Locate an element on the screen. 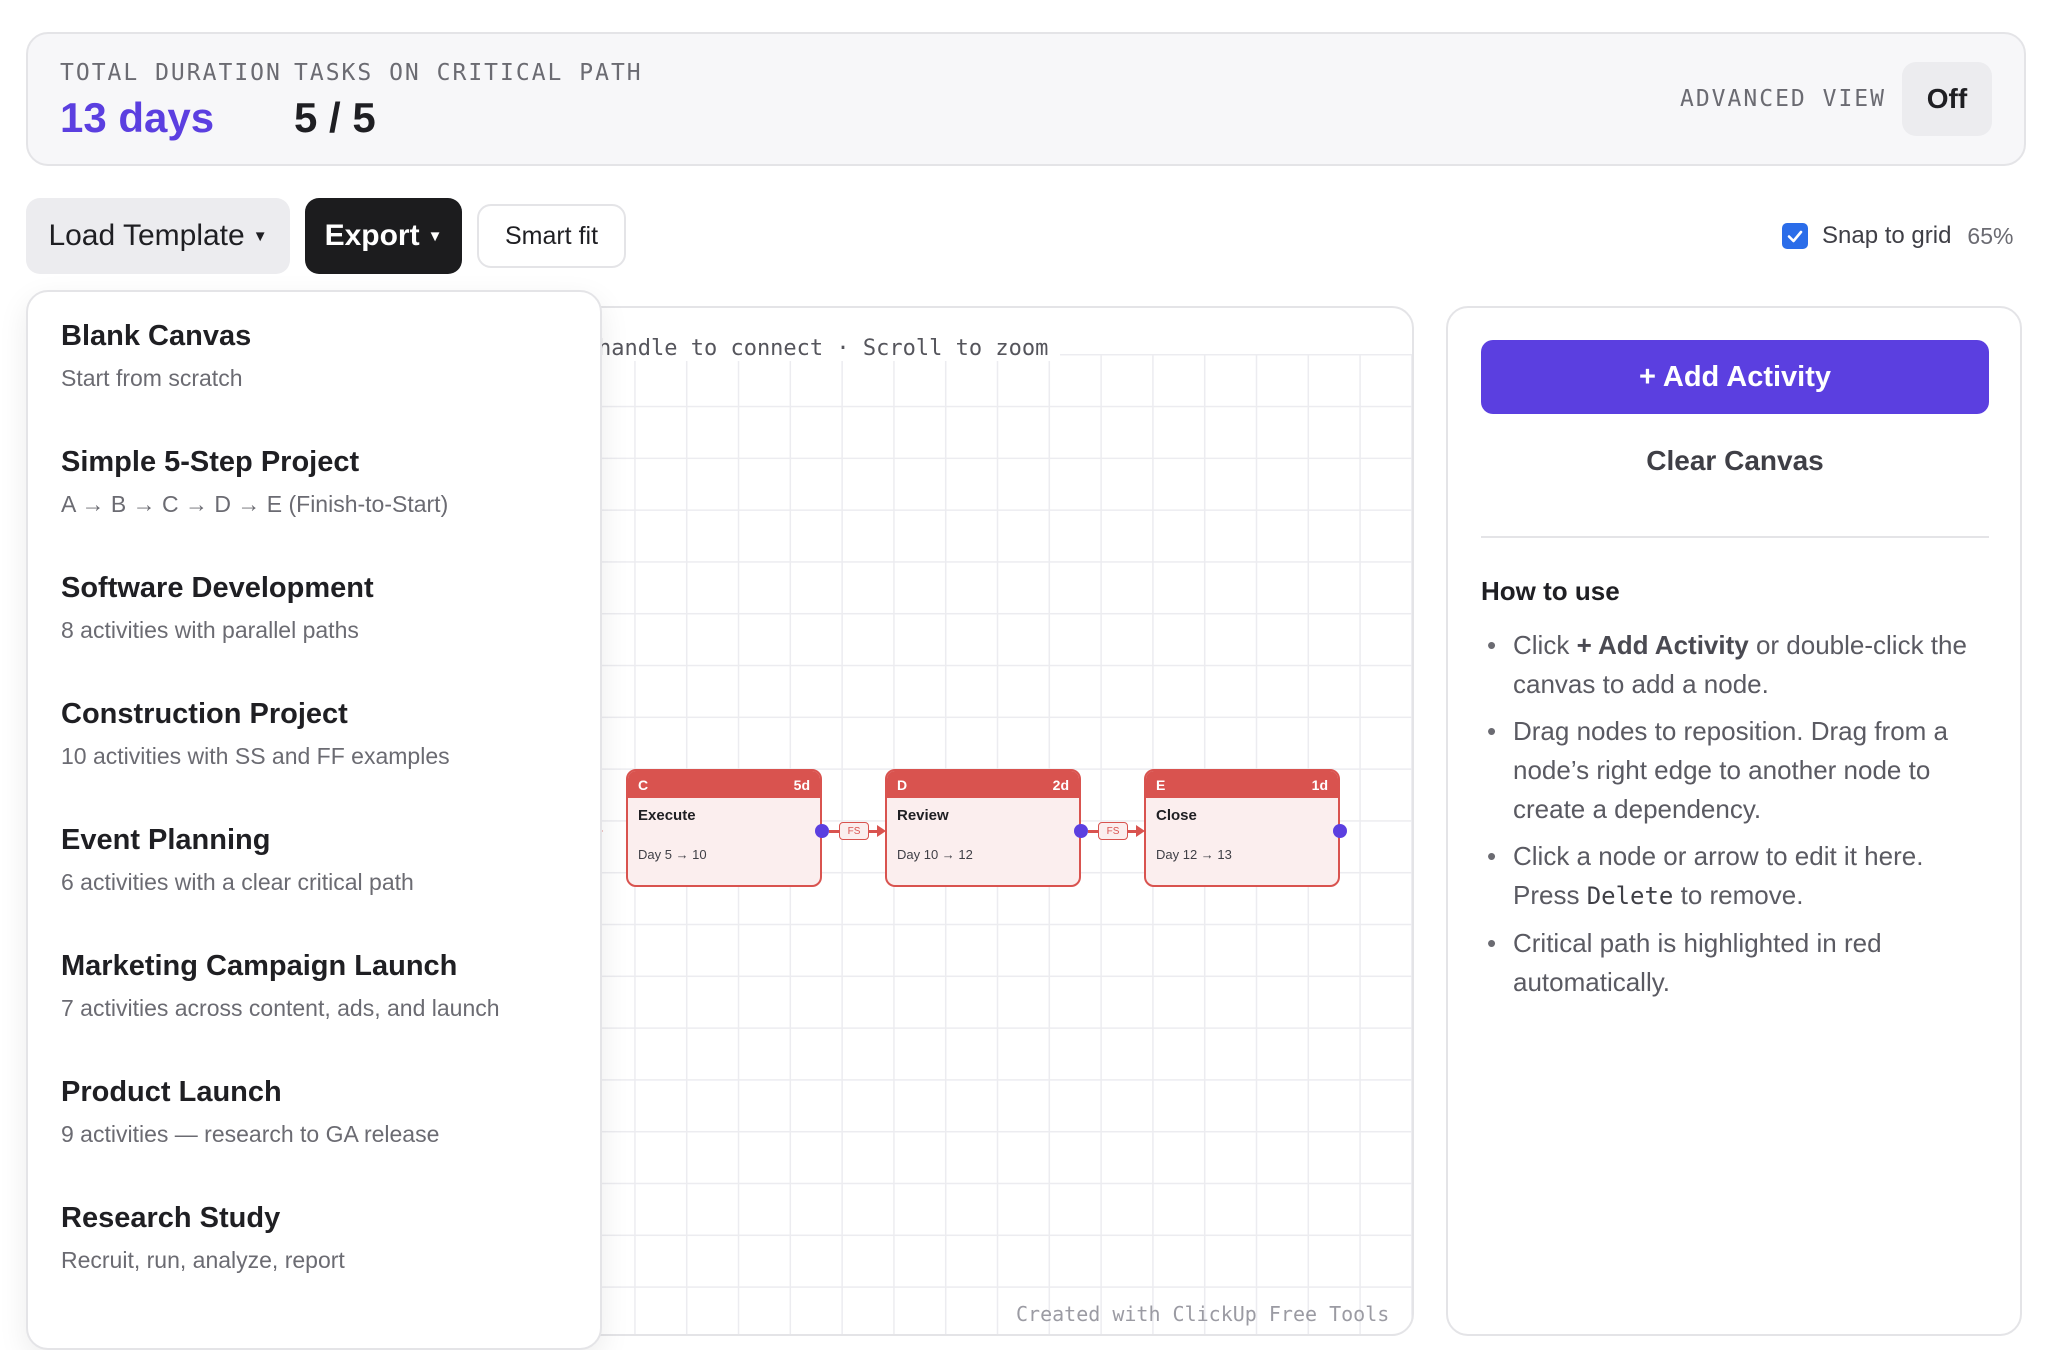  node-days: Day 12 → 13 is located at coordinates (1194, 854).